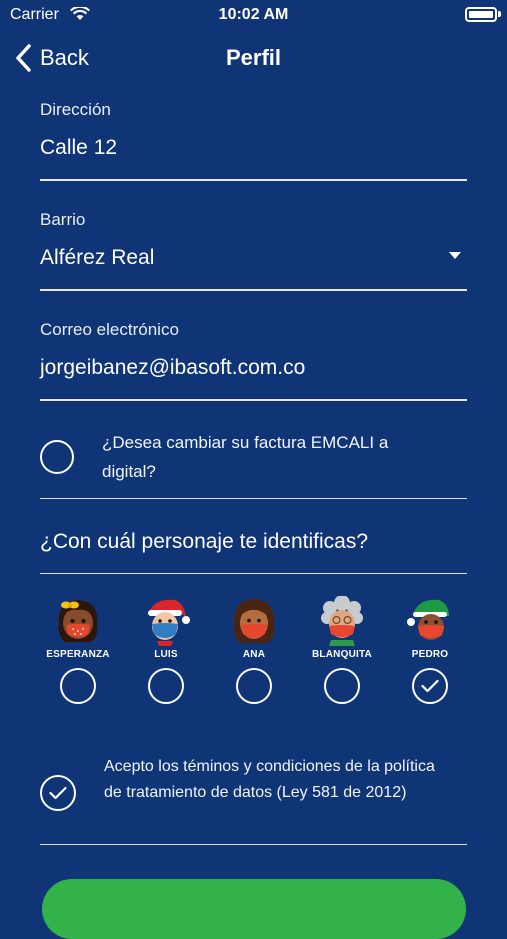 The image size is (507, 939). I want to click on battery-tip, so click(499, 14).